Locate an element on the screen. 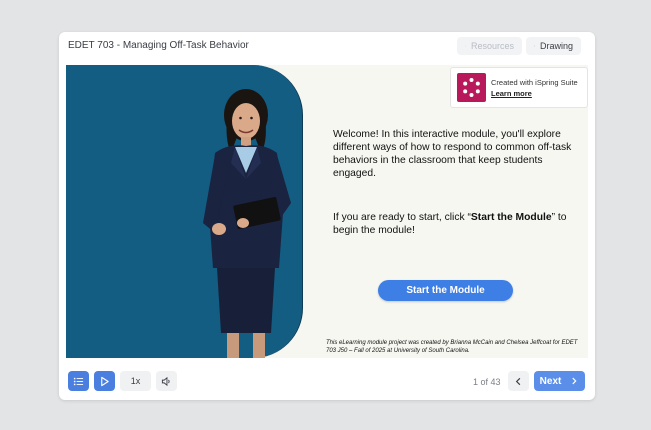 The height and width of the screenshot is (430, 651). playback-speed-button: 1x is located at coordinates (135, 381).